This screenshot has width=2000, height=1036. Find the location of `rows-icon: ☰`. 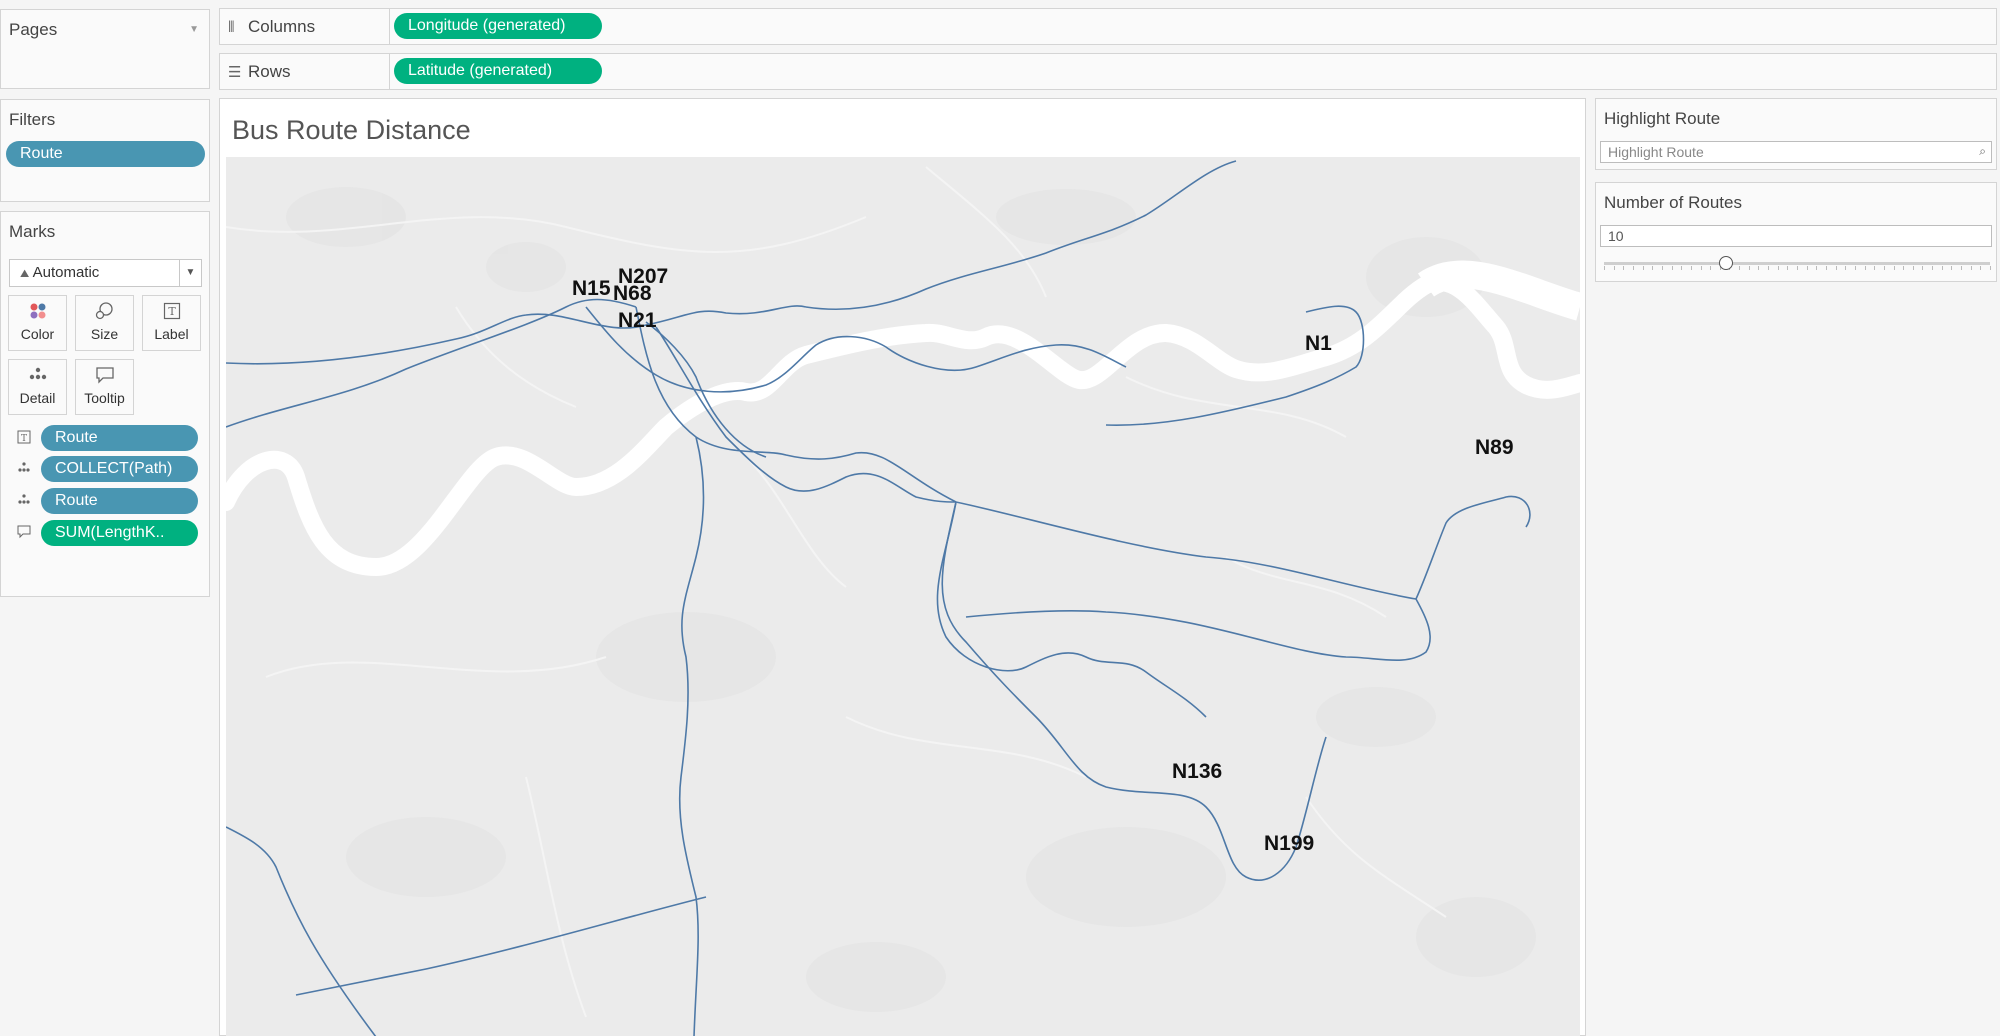

rows-icon: ☰ is located at coordinates (235, 72).